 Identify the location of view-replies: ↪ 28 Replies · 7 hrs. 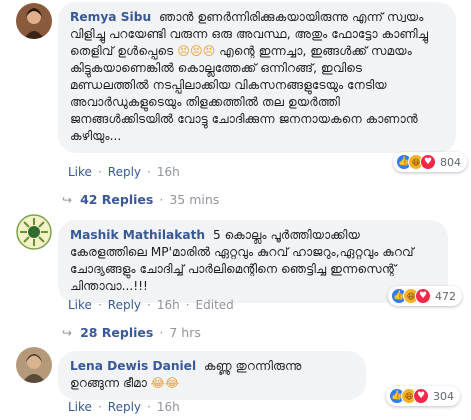
(131, 332).